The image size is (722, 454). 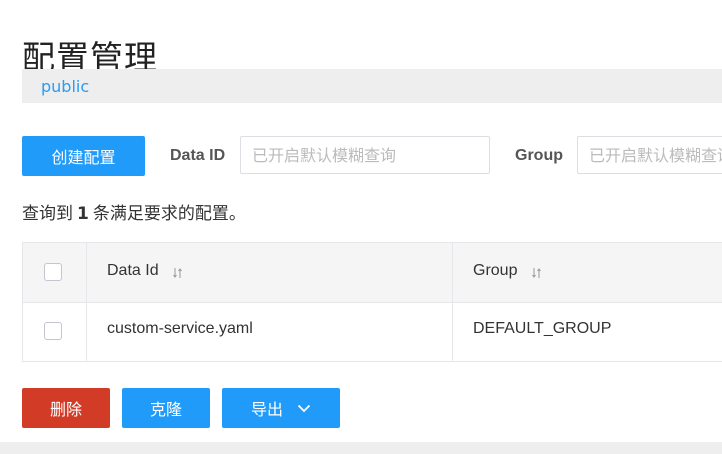 I want to click on chevron-down-icon, so click(x=304, y=408).